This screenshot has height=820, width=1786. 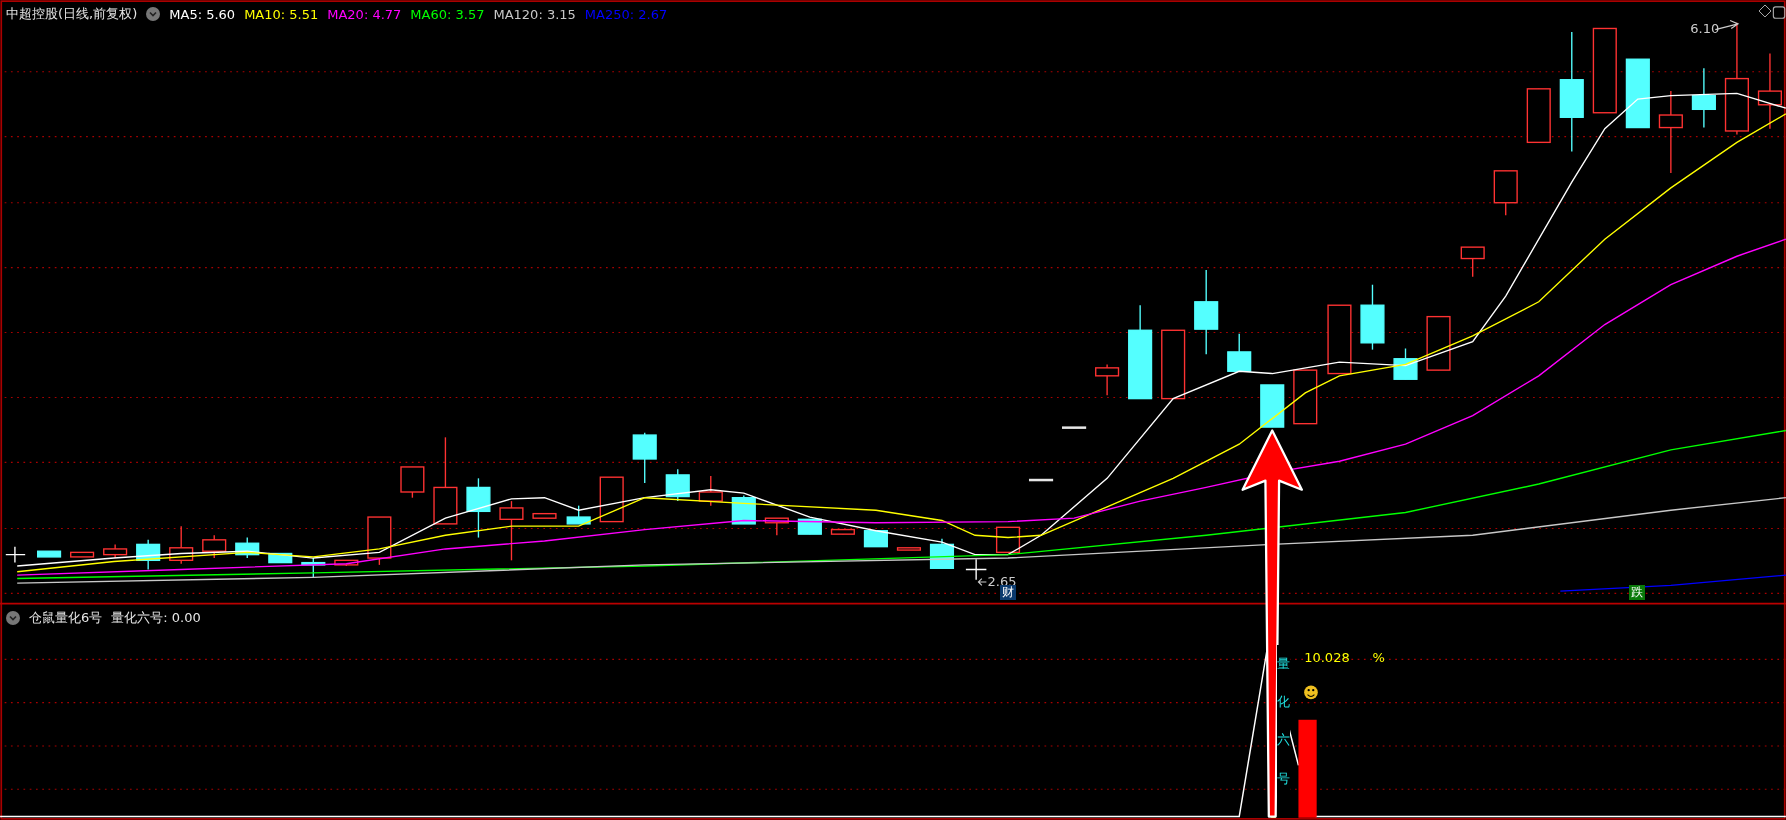 What do you see at coordinates (626, 14) in the screenshot?
I see `moving-average-label: MA250: 2.67` at bounding box center [626, 14].